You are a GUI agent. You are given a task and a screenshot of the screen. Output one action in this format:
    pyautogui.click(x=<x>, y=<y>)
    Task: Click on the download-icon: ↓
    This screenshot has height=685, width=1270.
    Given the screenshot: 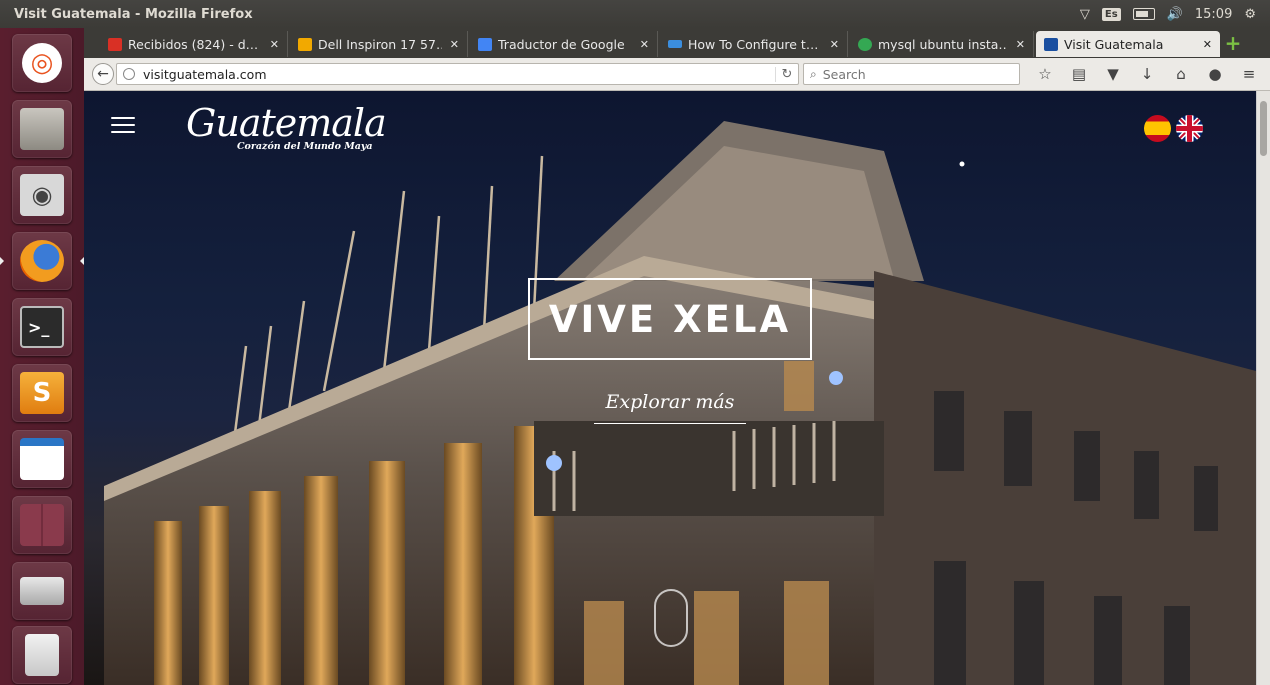 What is the action you would take?
    pyautogui.click(x=1147, y=74)
    